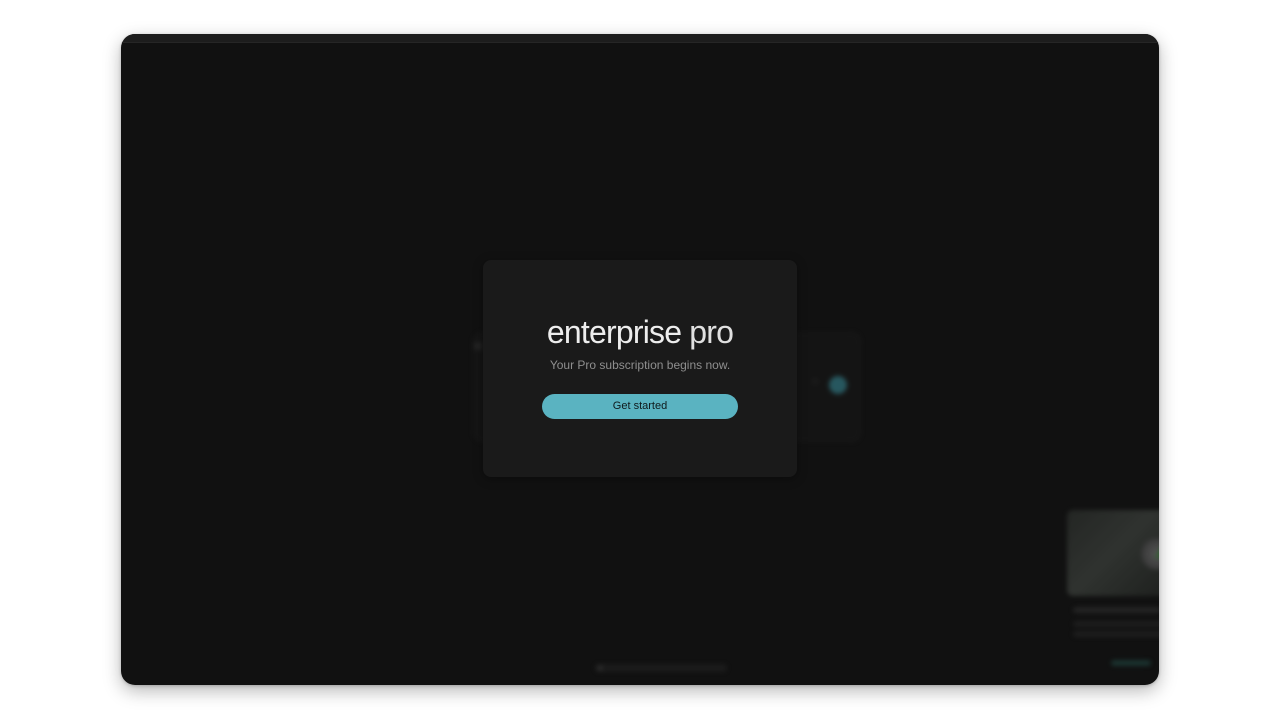 The height and width of the screenshot is (720, 1280). Describe the element at coordinates (838, 385) in the screenshot. I see `arrow-right-icon` at that location.